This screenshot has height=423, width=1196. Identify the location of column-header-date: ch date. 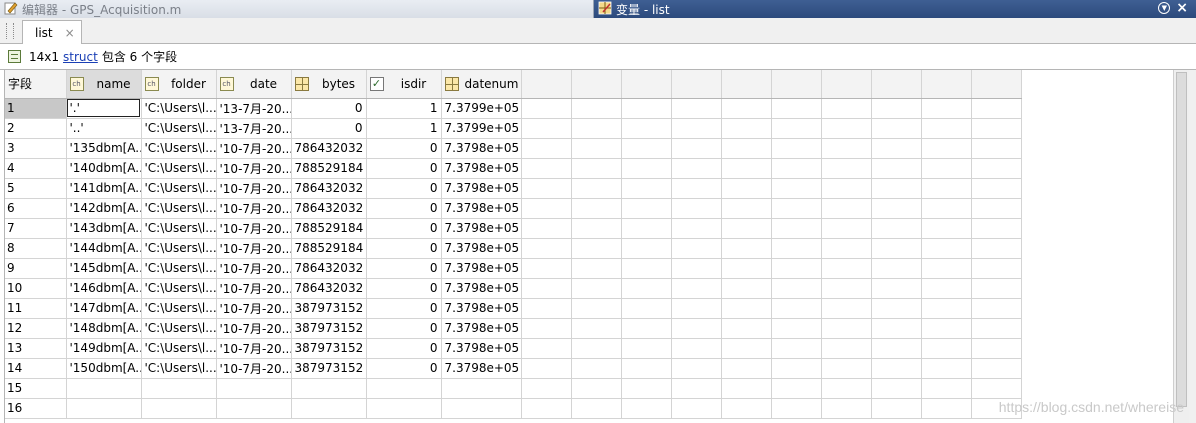
(254, 84).